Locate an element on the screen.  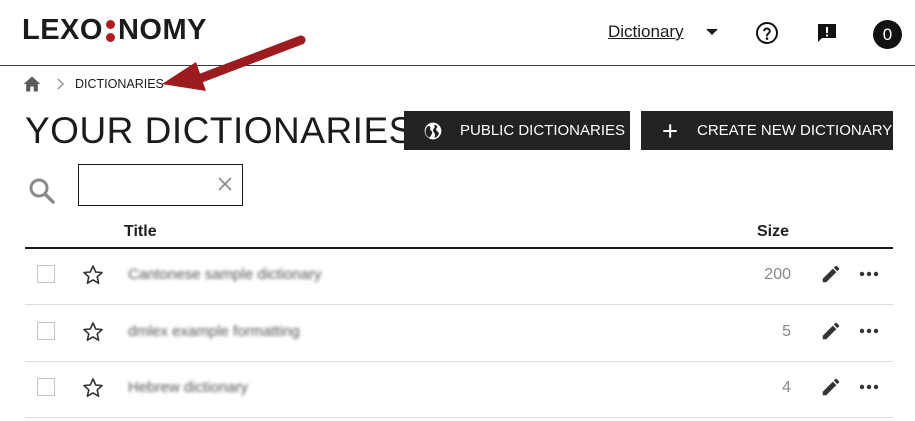
avatar: 0 is located at coordinates (887, 34).